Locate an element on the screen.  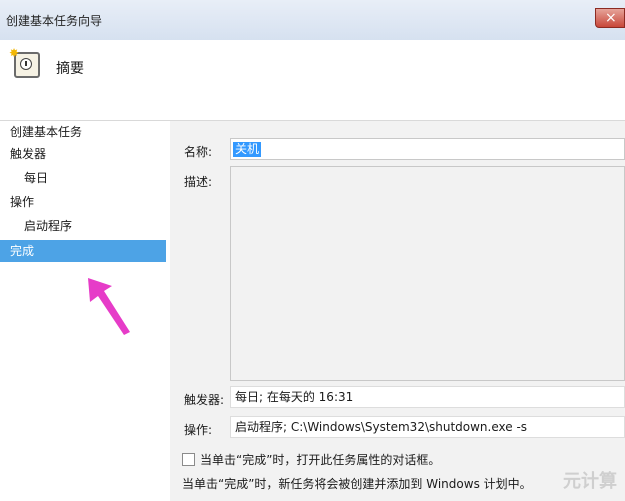
open-properties-checkbox is located at coordinates (188, 459).